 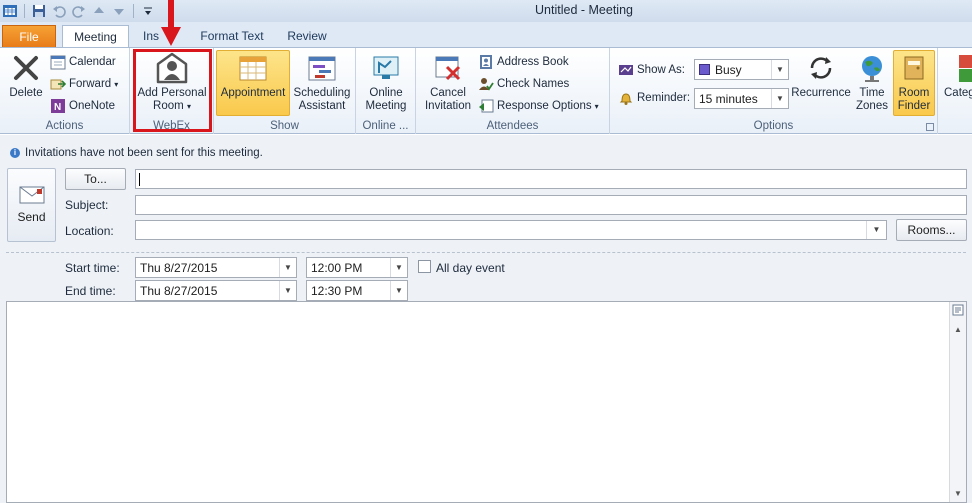 I want to click on tab-format-text: Format Text, so click(x=232, y=36).